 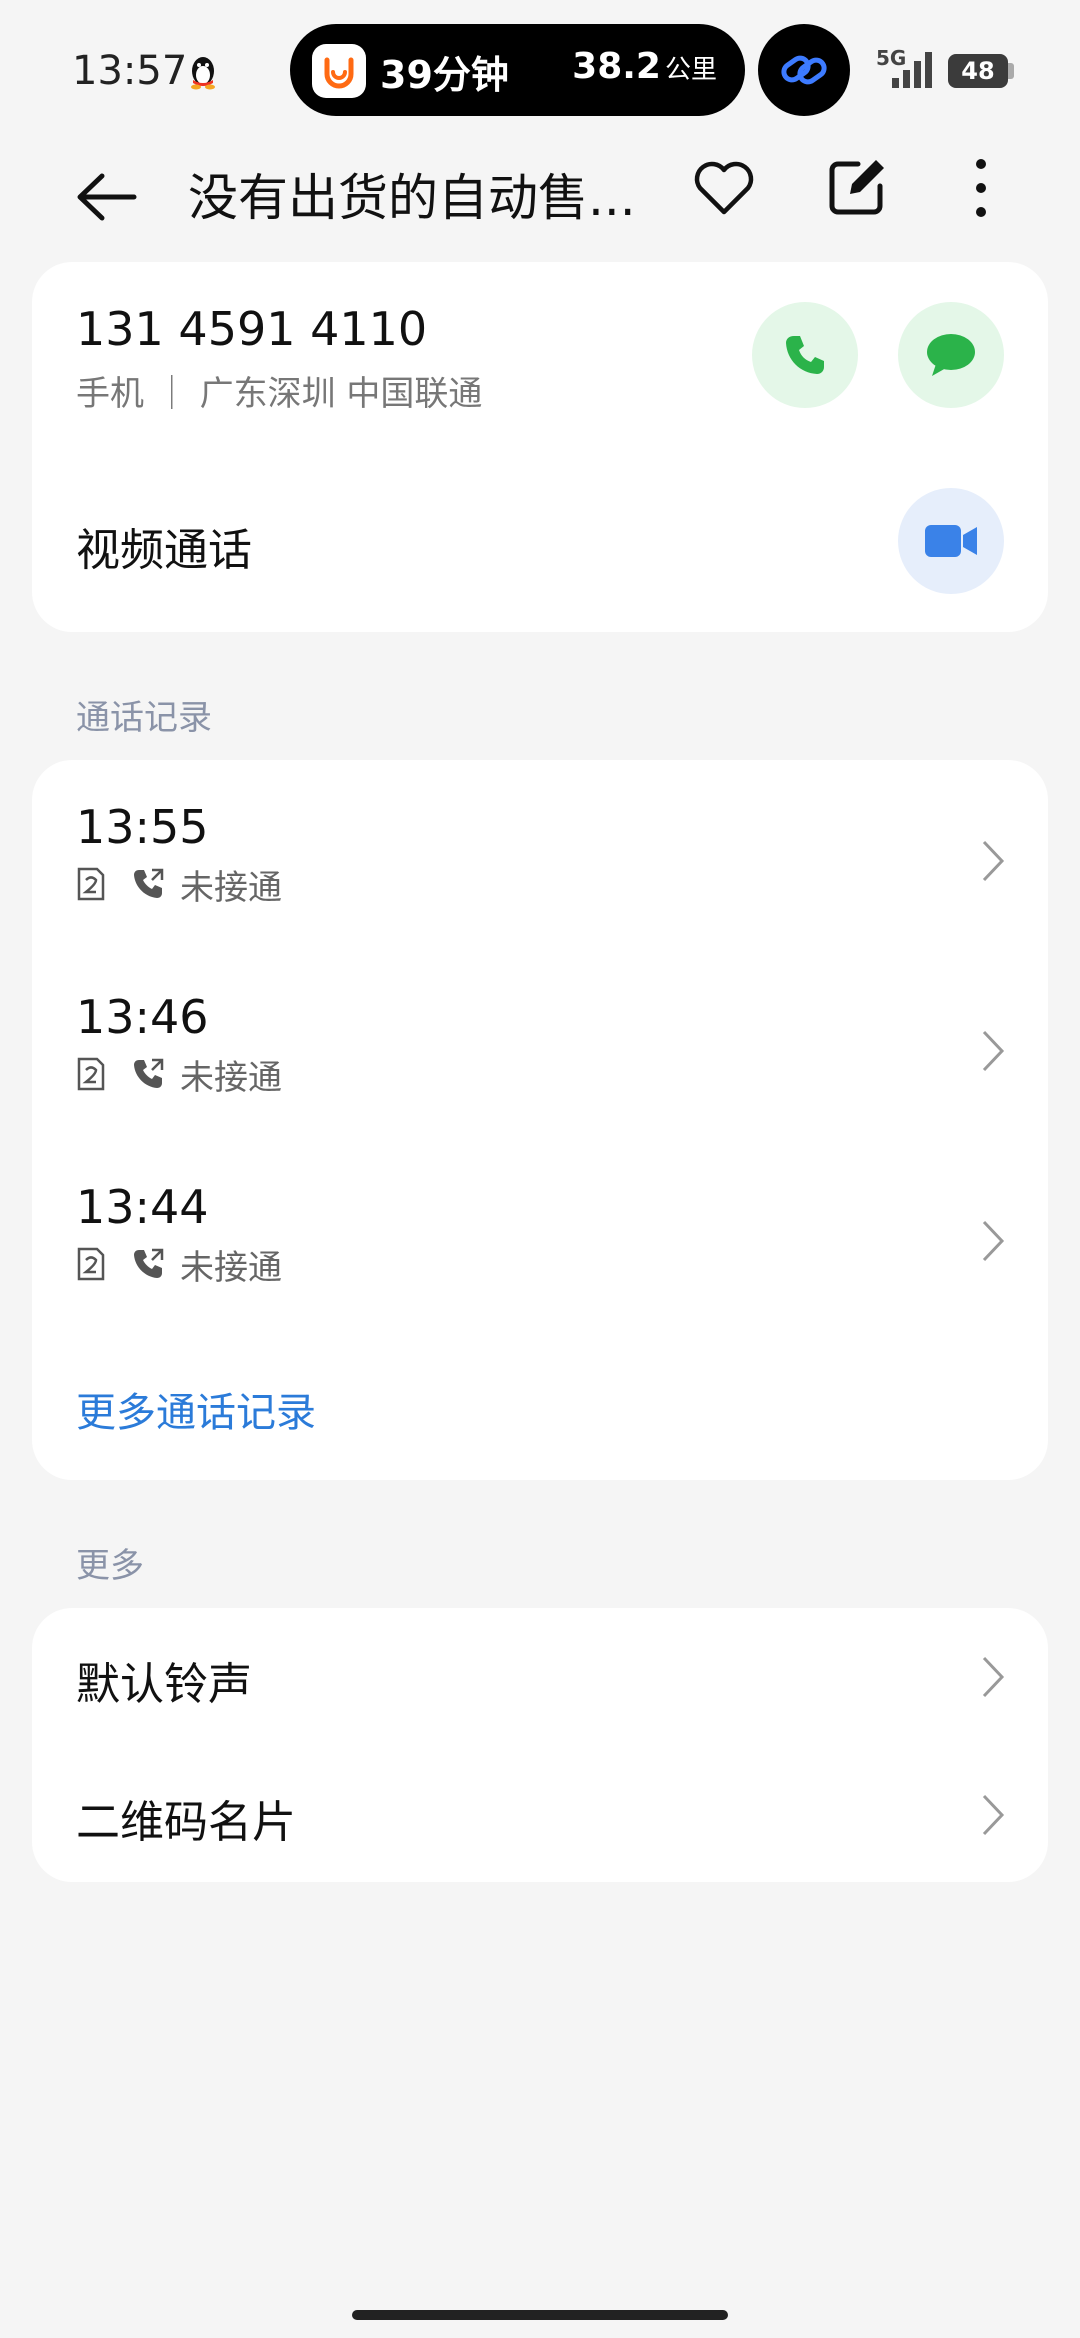 I want to click on signal-strength-icon, so click(x=912, y=70).